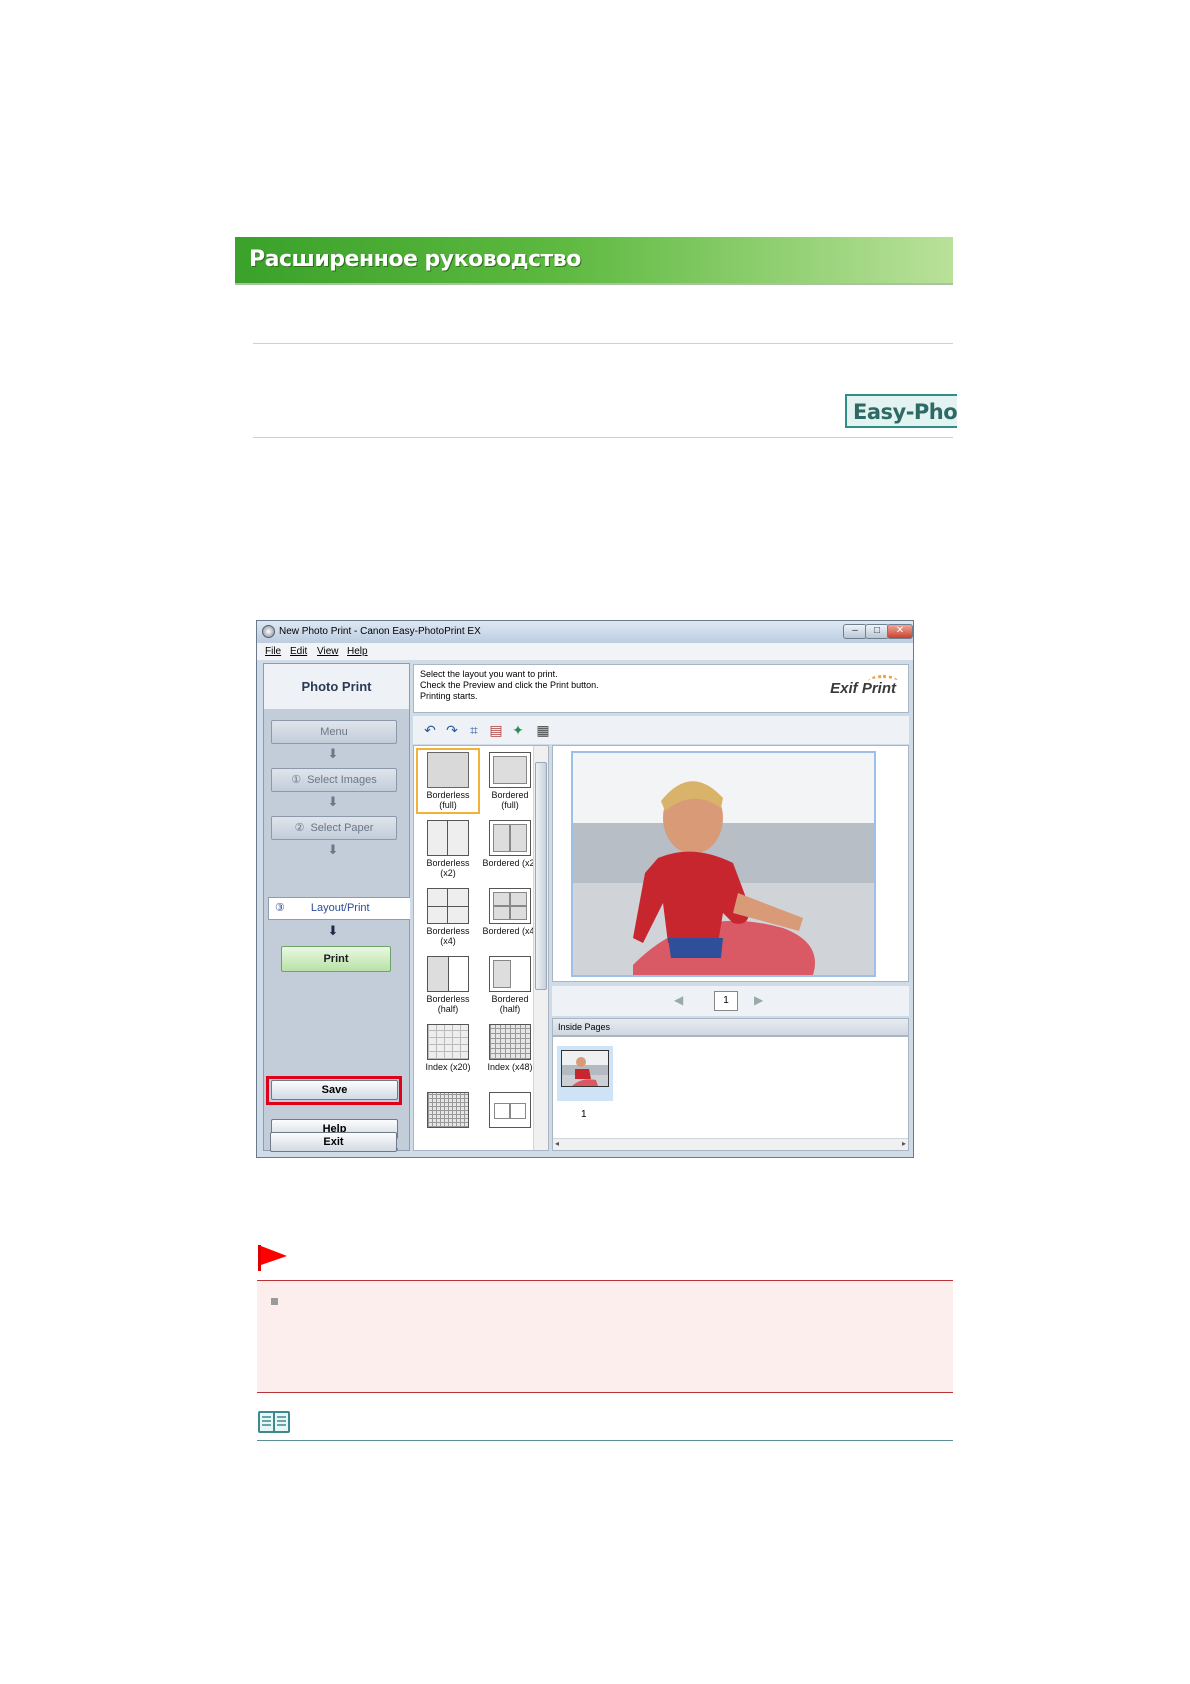 This screenshot has height=1684, width=1190. Describe the element at coordinates (334, 732) in the screenshot. I see `menu-button: Menu` at that location.